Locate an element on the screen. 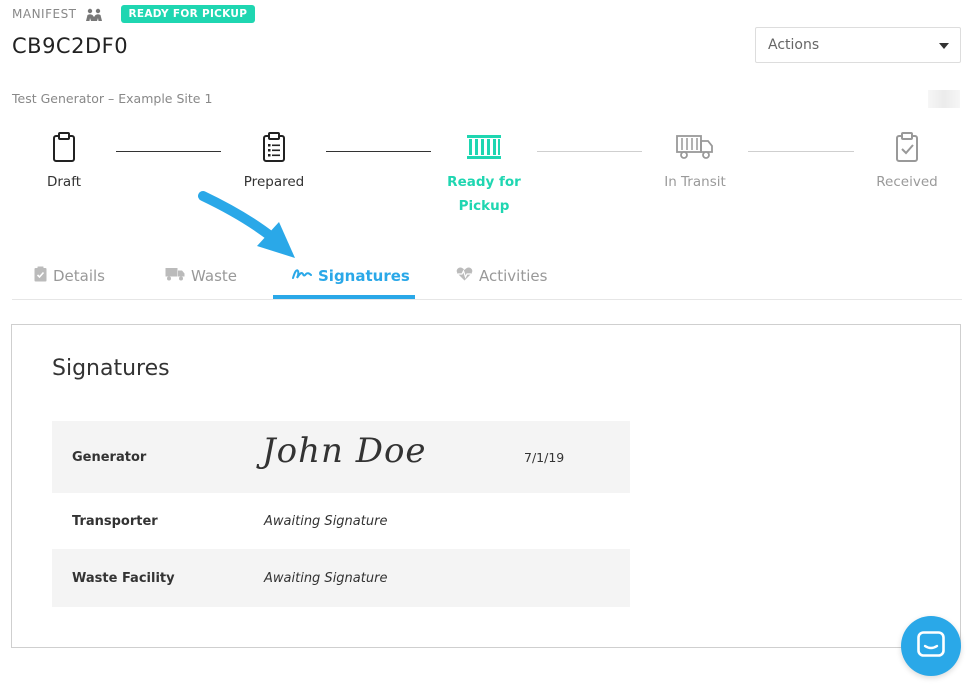  signature-role: Generator is located at coordinates (109, 457).